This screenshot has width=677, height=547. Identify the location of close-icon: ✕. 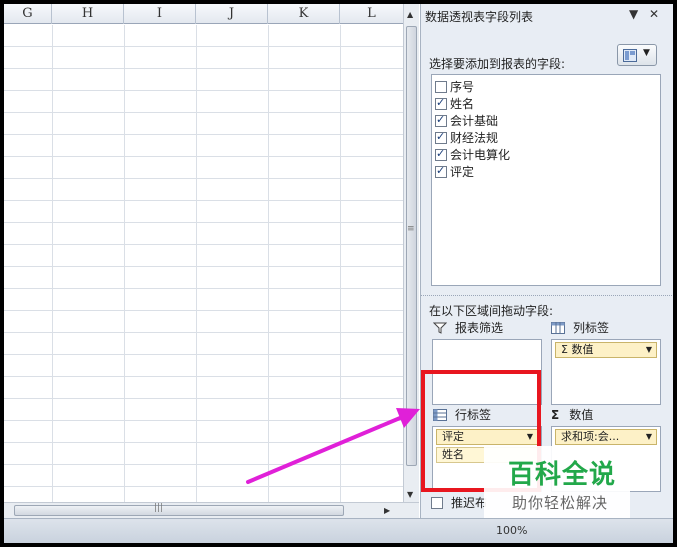
(654, 14).